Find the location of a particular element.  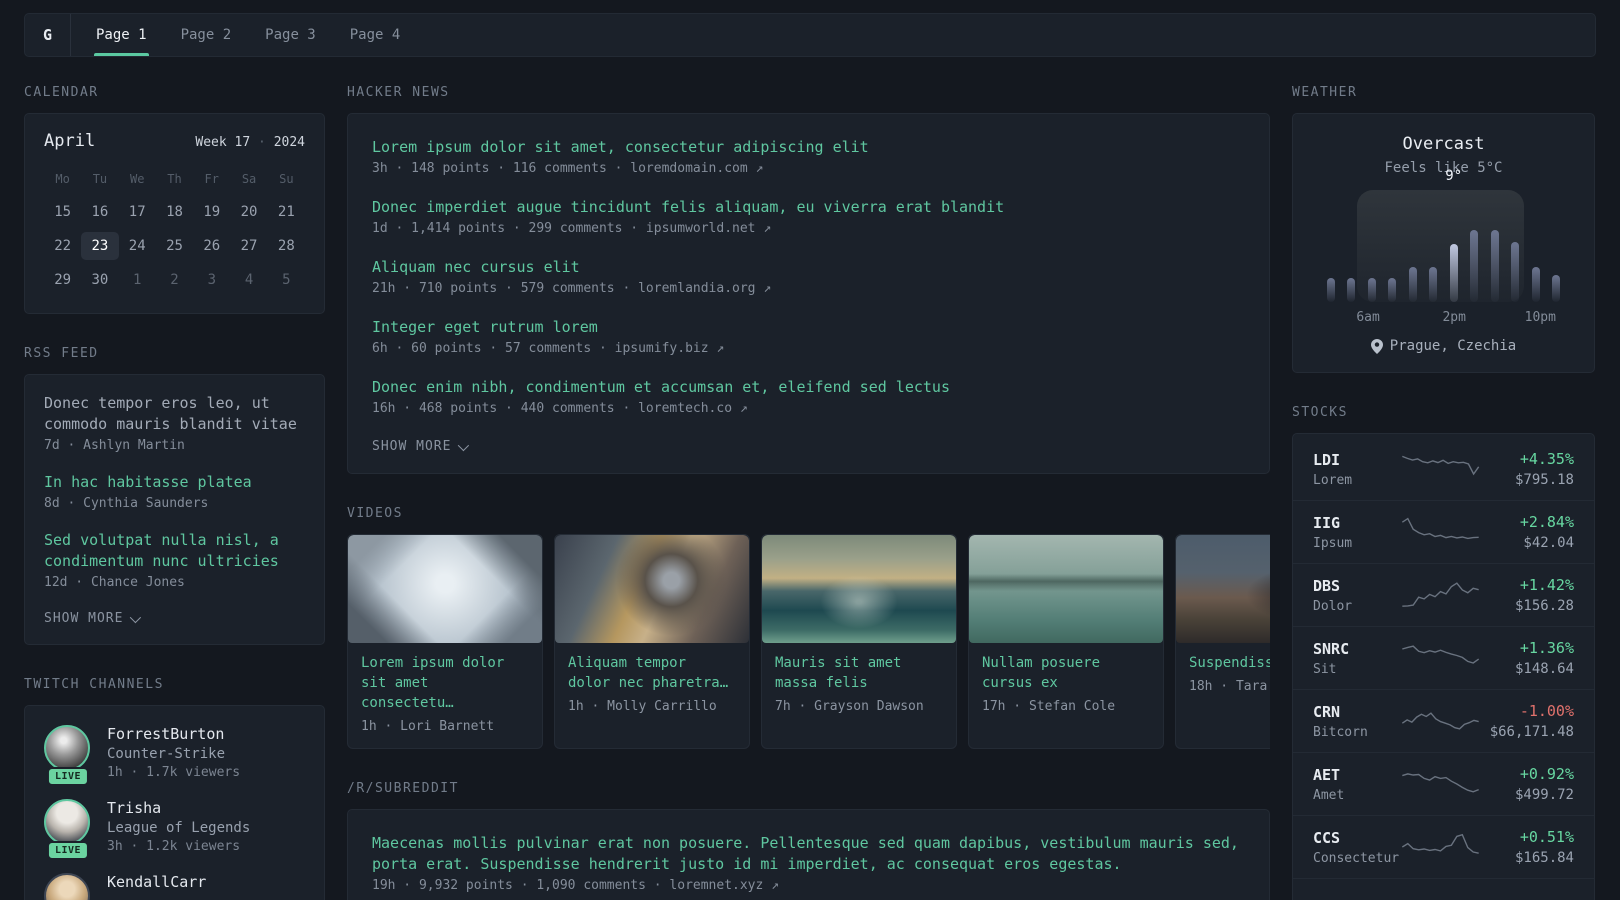

weekday-label: Fr is located at coordinates (211, 179).